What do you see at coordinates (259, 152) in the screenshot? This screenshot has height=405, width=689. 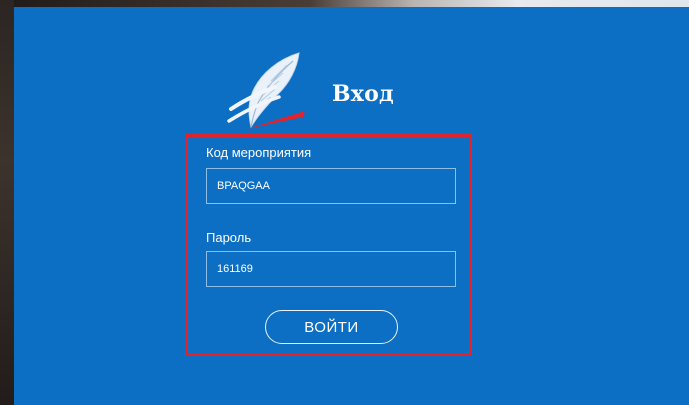 I see `event-code-label: Код мероприятия` at bounding box center [259, 152].